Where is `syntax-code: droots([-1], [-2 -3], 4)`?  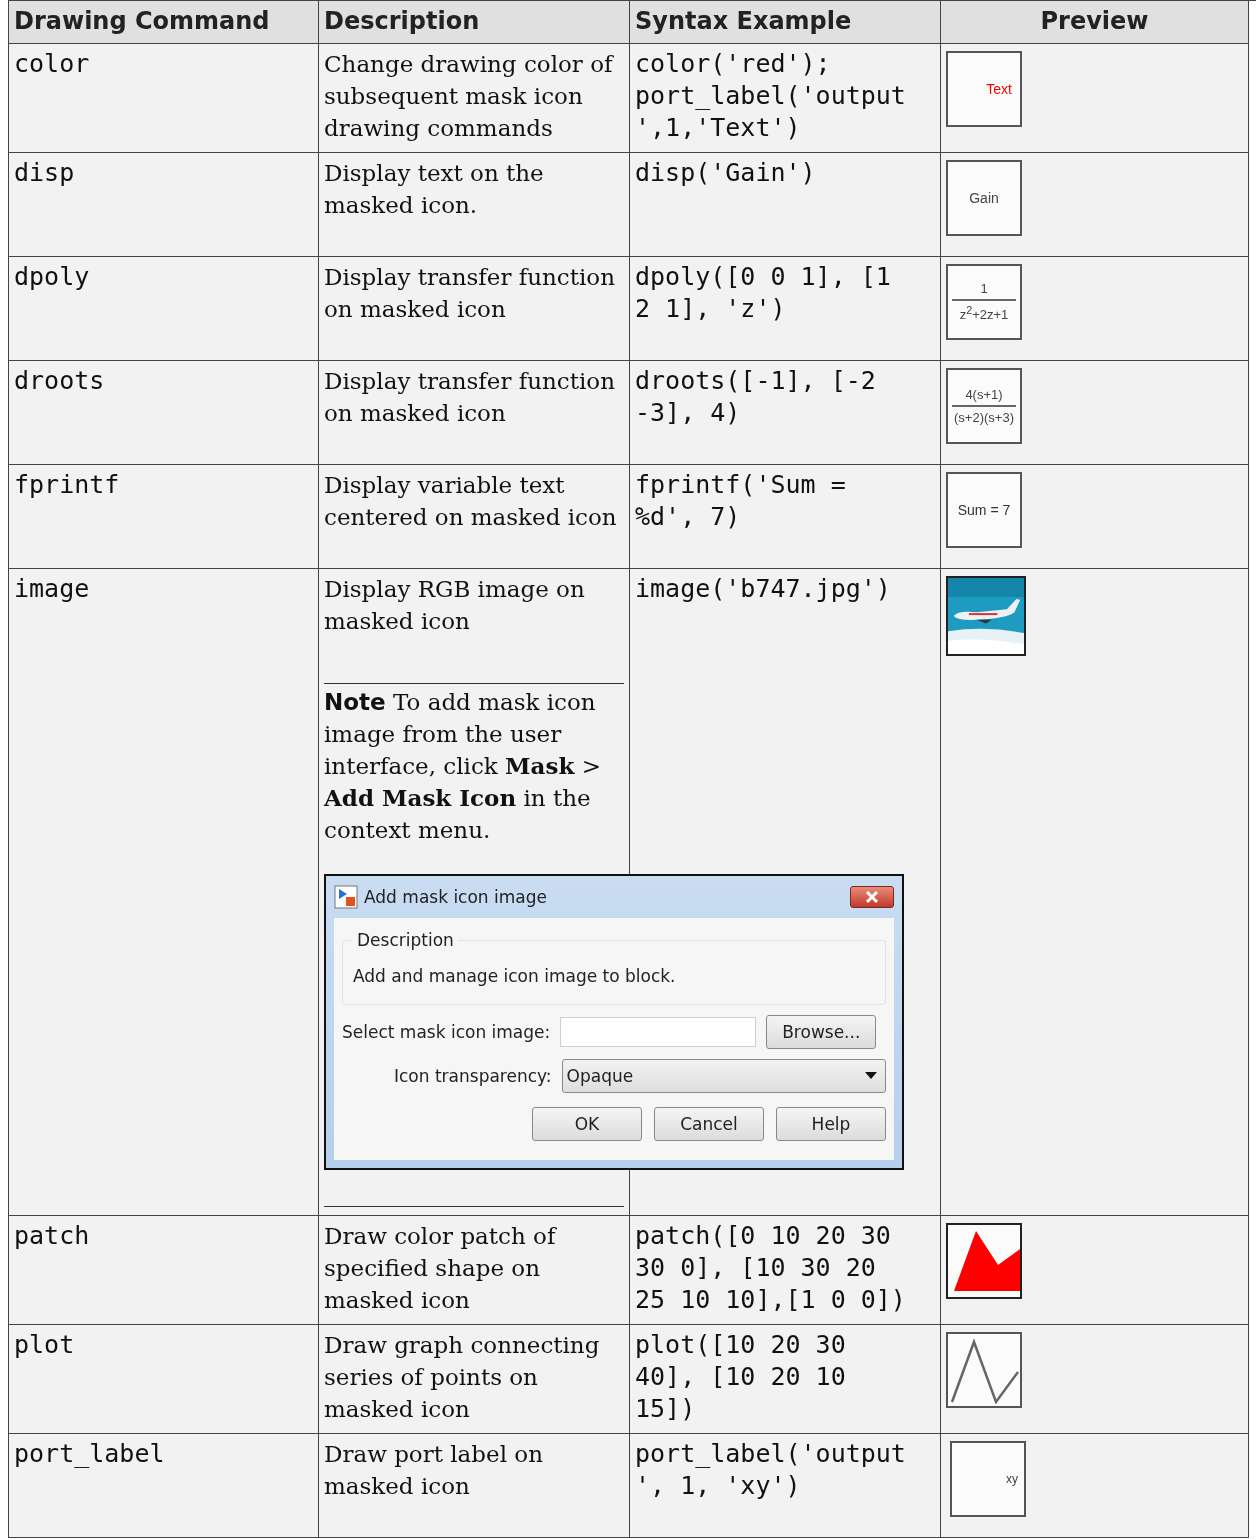
syntax-code: droots([-1], [-2 -3], 4) is located at coordinates (756, 397).